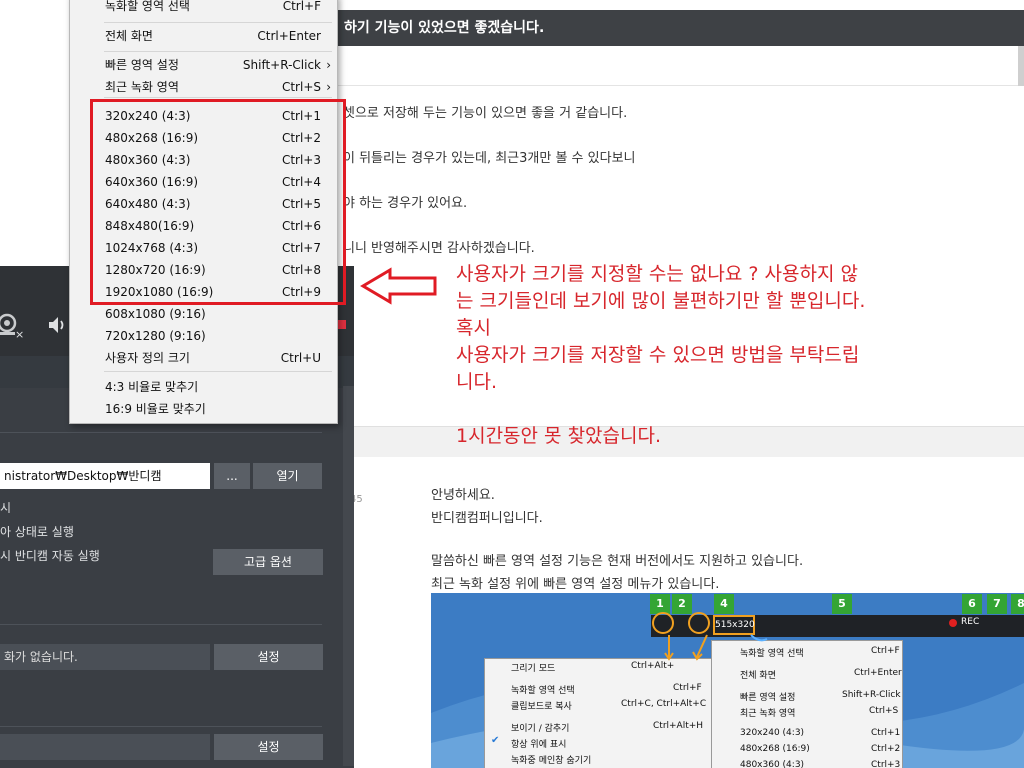  What do you see at coordinates (775, 749) in the screenshot?
I see `shot-menu-label: 480x268 (16:9)` at bounding box center [775, 749].